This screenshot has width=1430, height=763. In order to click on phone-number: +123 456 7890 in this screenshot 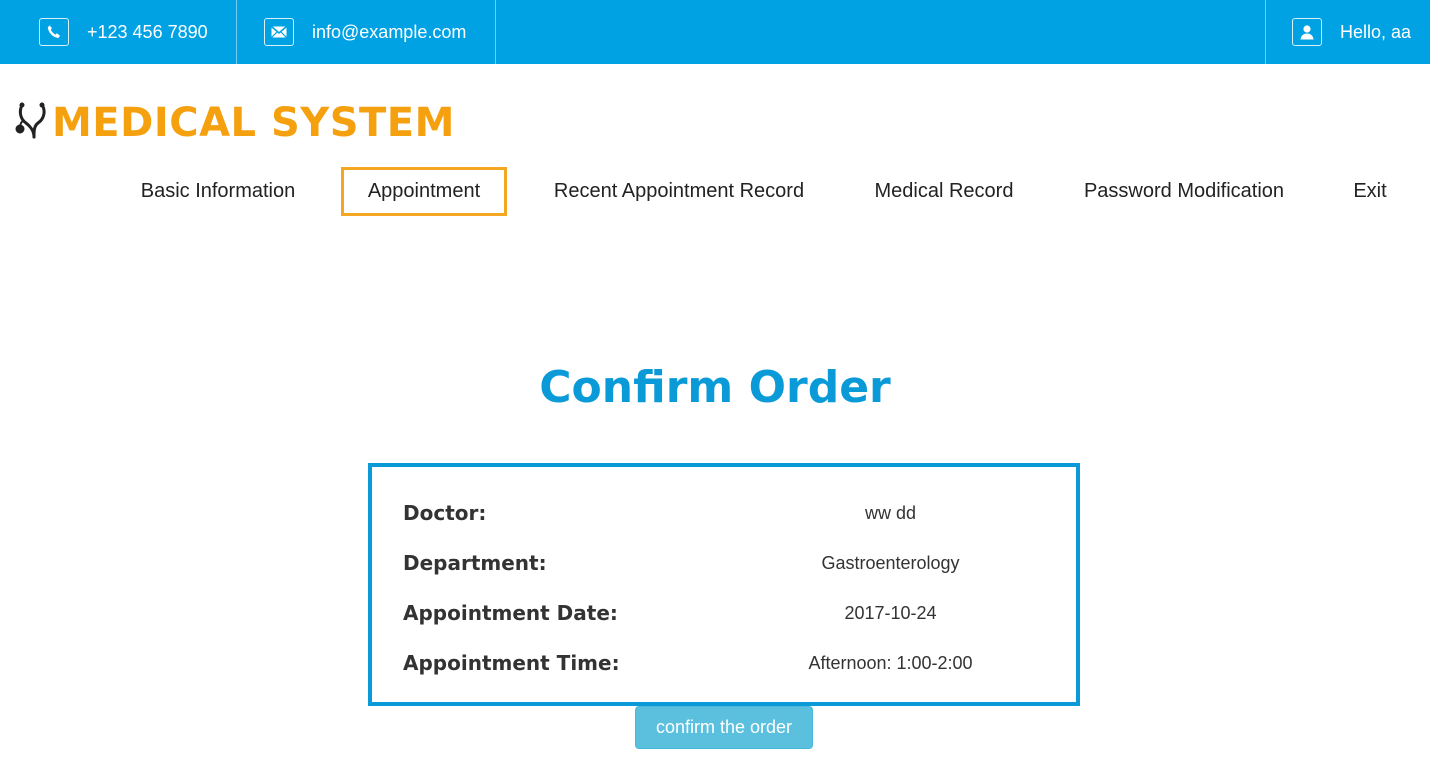, I will do `click(147, 31)`.